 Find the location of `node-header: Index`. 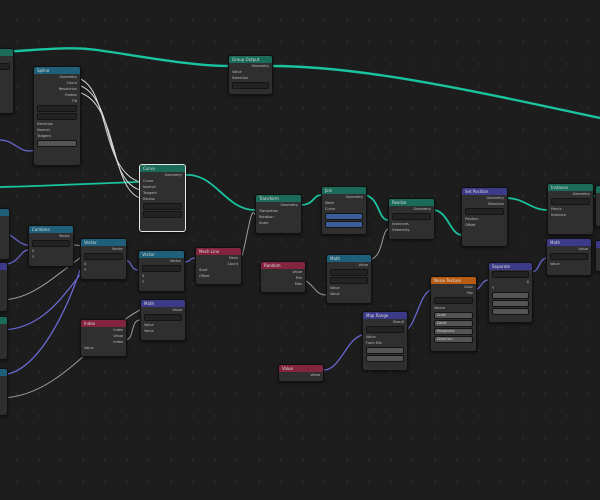

node-header: Index is located at coordinates (103, 323).